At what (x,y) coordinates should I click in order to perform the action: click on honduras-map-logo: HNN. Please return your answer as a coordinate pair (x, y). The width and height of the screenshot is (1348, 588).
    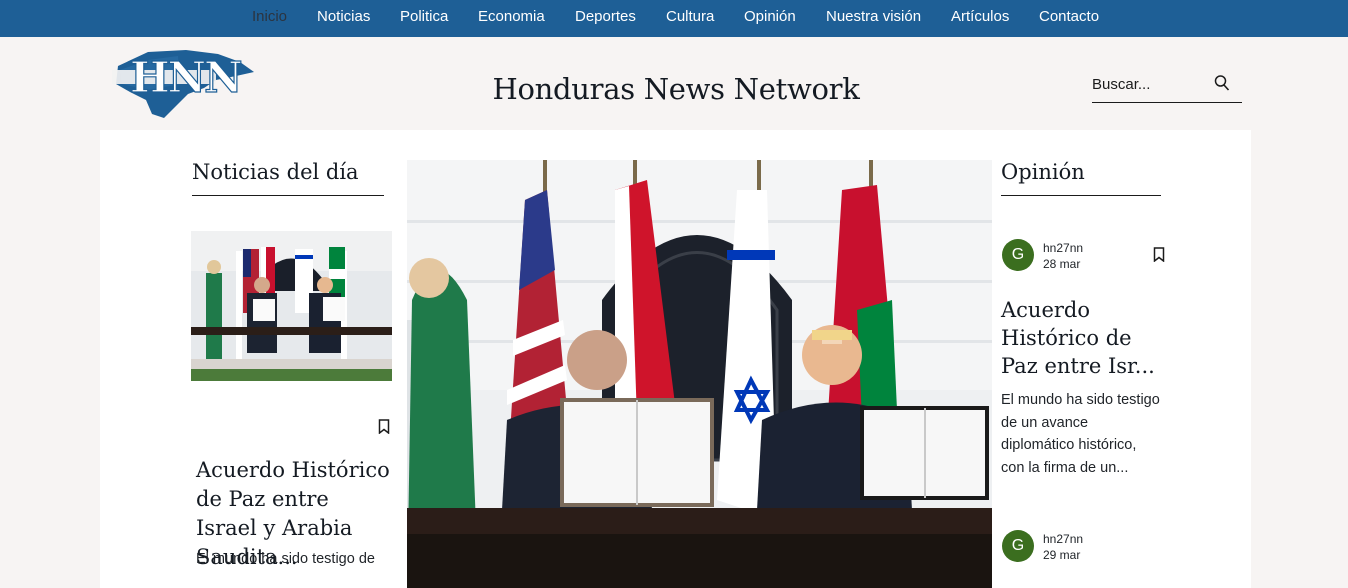
    Looking at the image, I should click on (183, 84).